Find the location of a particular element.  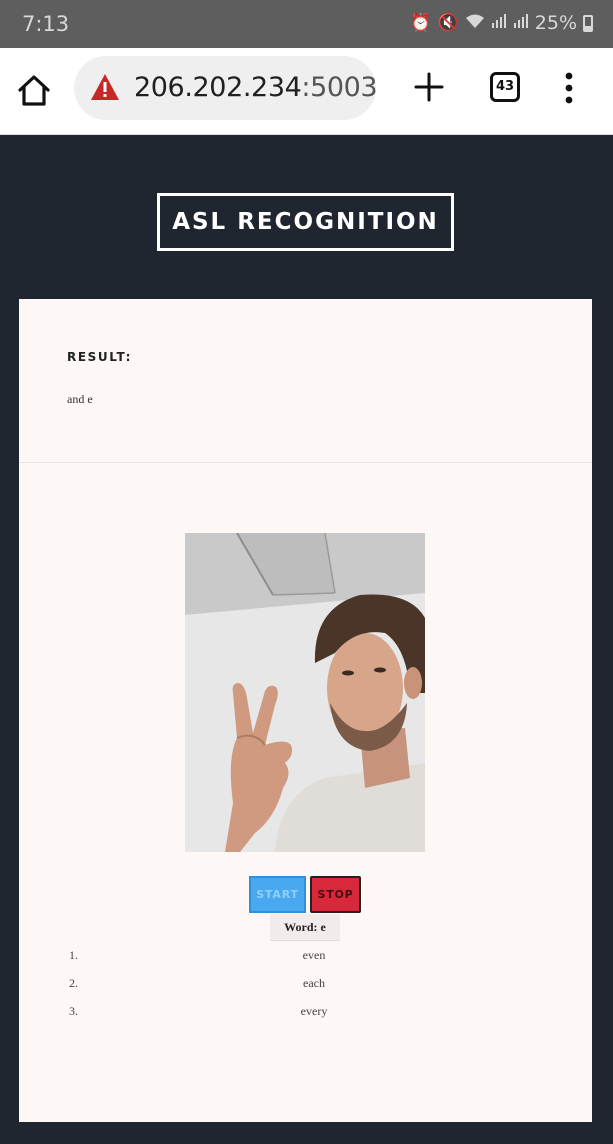

new-tab-button is located at coordinates (429, 87).